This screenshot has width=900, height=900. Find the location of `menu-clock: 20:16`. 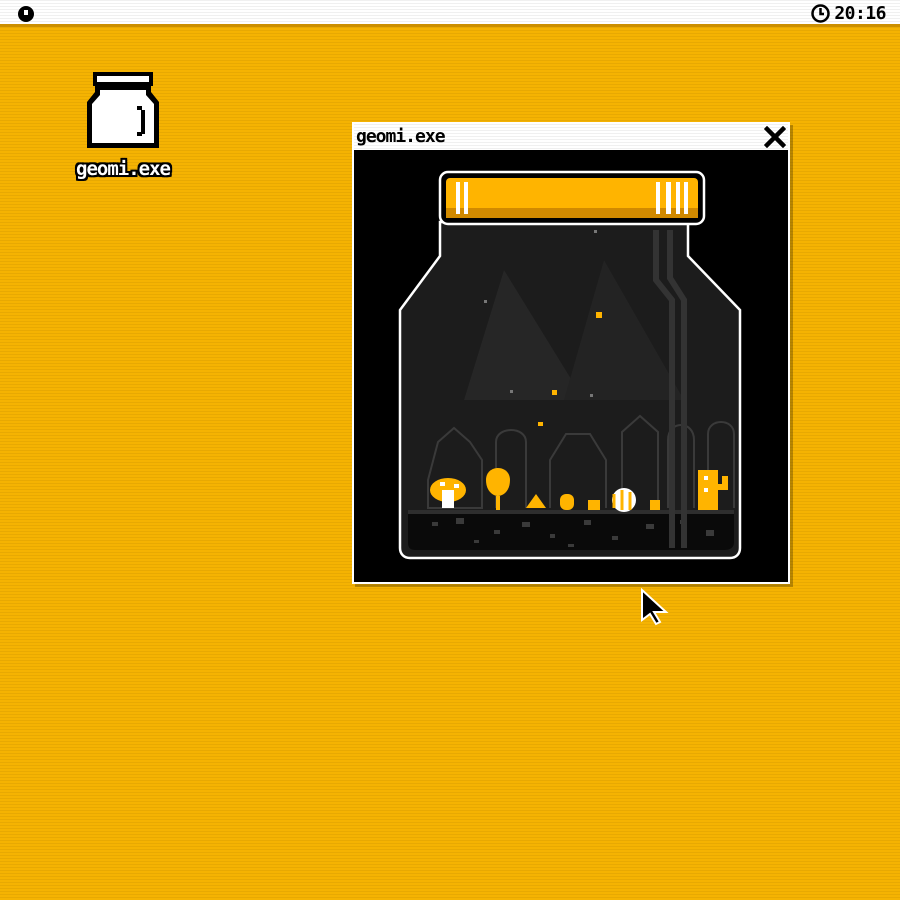

menu-clock: 20:16 is located at coordinates (848, 13).